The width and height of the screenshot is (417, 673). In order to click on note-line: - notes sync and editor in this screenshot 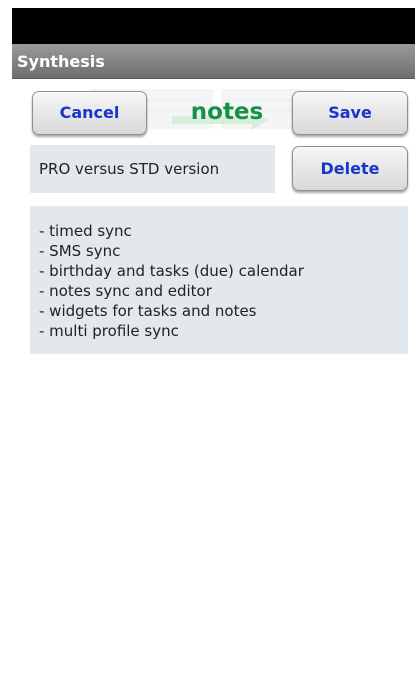, I will do `click(125, 291)`.